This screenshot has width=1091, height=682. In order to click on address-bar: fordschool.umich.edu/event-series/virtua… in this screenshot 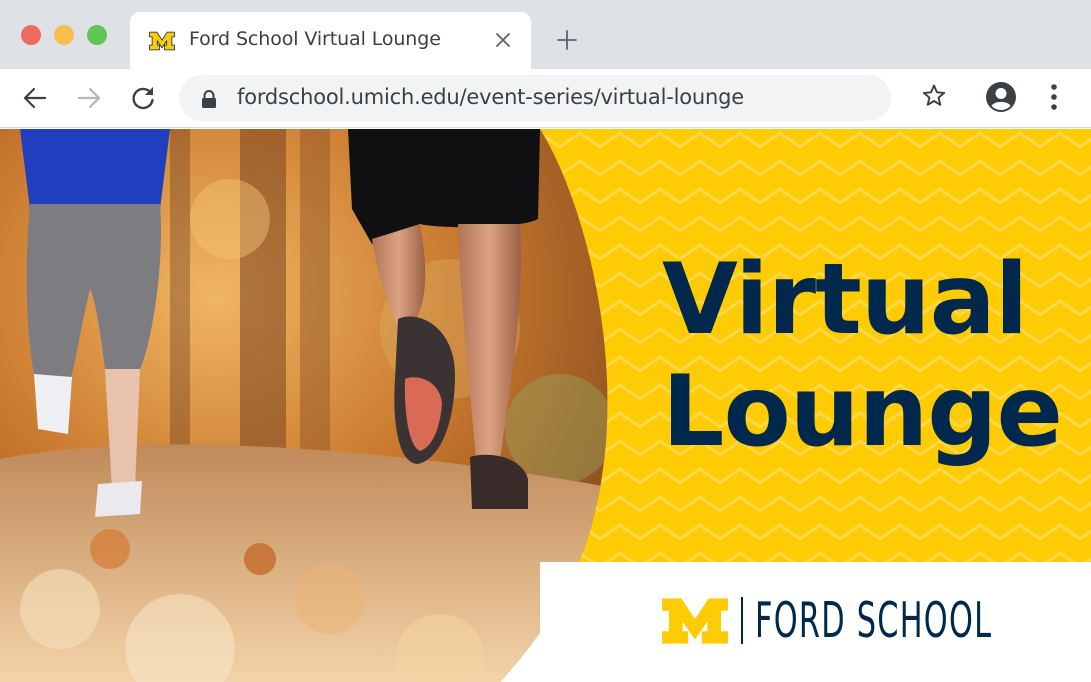, I will do `click(535, 98)`.